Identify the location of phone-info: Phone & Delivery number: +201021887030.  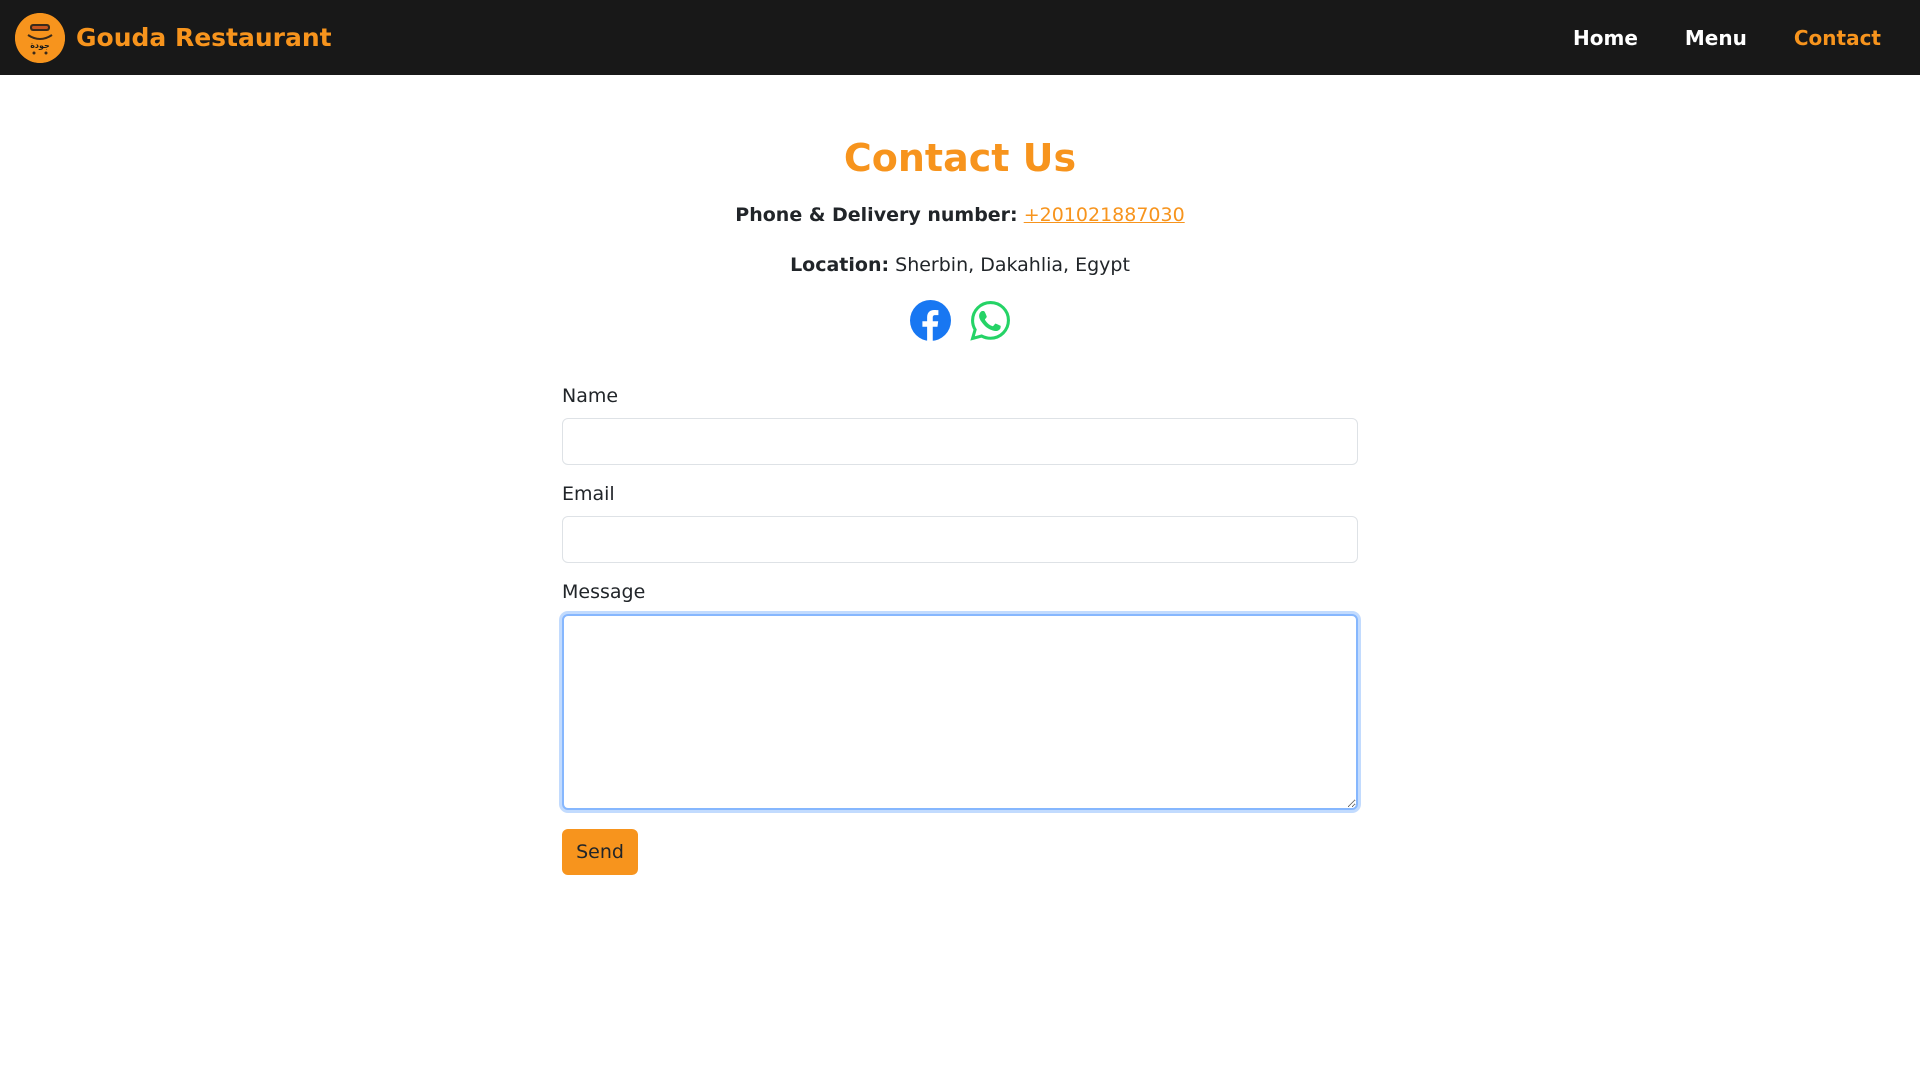
(960, 215).